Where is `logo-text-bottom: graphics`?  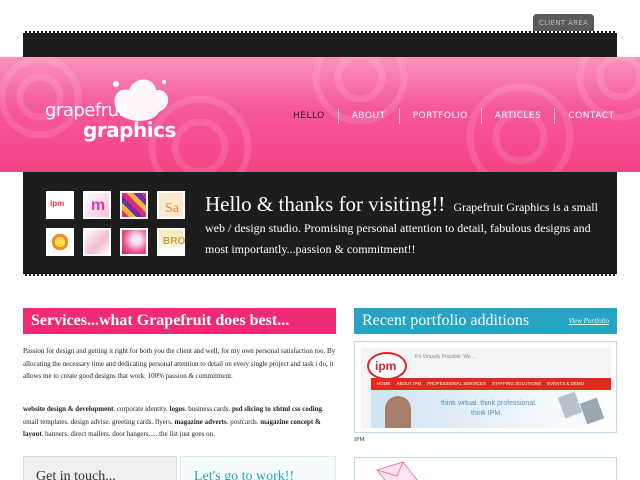
logo-text-bottom: graphics is located at coordinates (129, 130).